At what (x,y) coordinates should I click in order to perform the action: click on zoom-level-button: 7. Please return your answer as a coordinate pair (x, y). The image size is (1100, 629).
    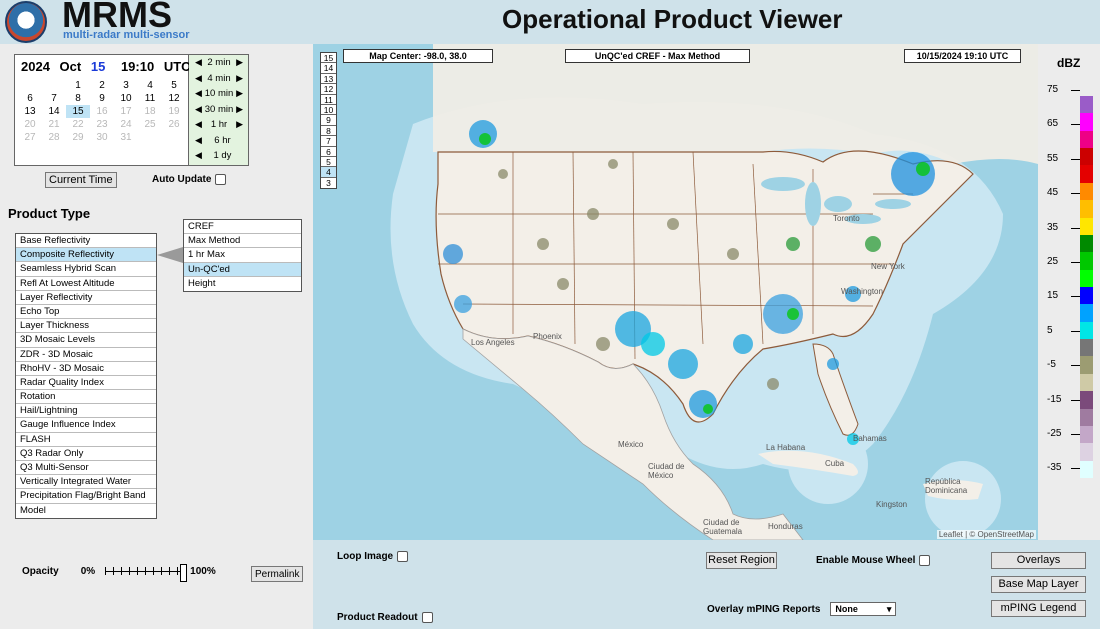
    Looking at the image, I should click on (328, 141).